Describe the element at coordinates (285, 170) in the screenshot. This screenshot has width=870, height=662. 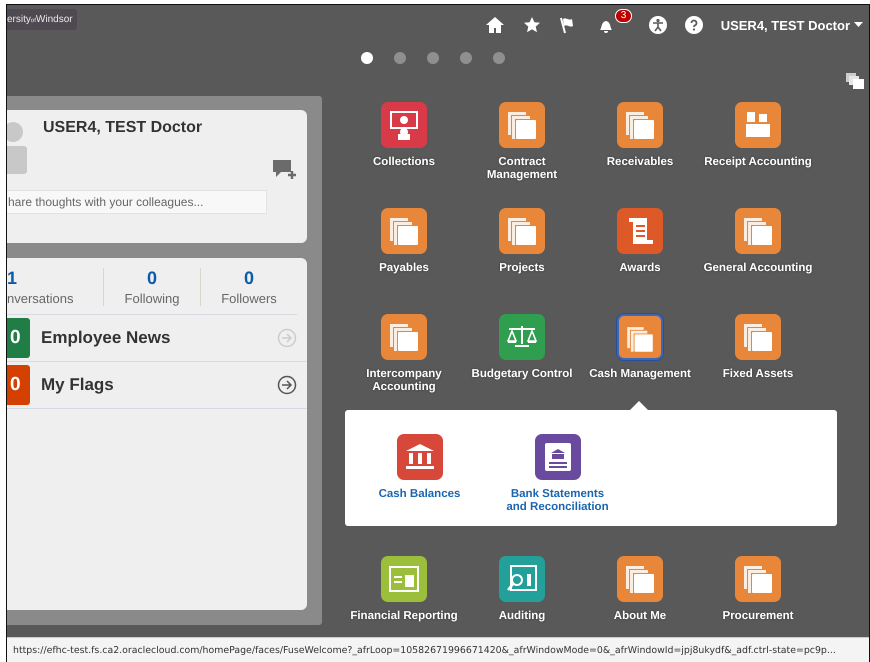
I see `add-comment-icon` at that location.